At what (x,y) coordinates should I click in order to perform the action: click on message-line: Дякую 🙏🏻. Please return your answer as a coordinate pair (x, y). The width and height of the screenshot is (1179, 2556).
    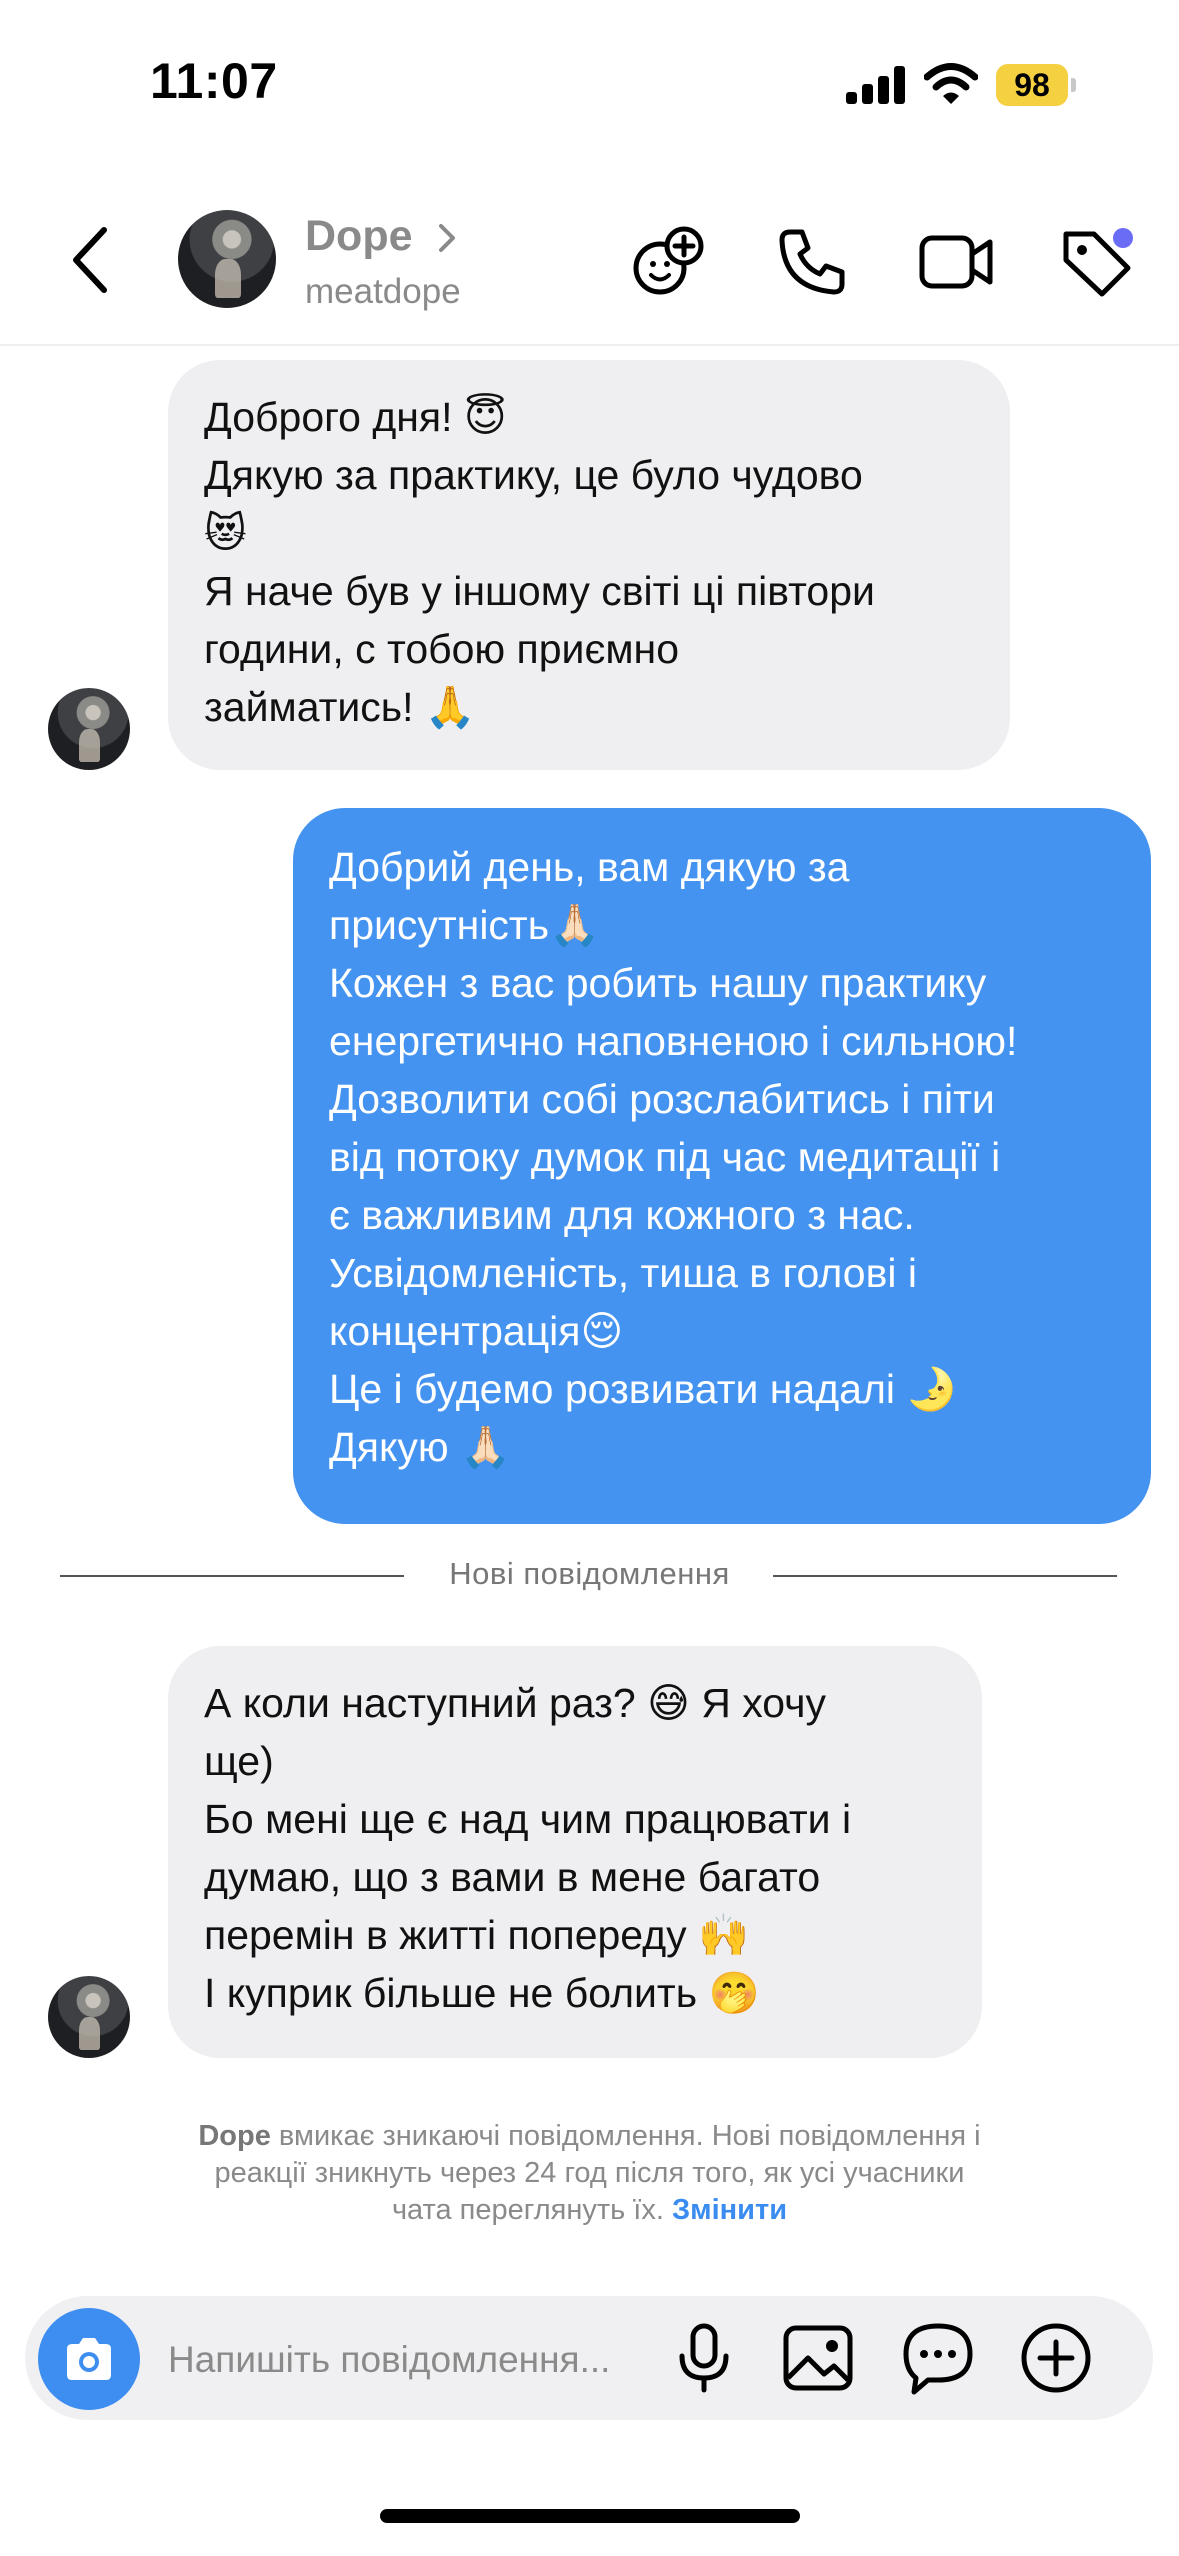
    Looking at the image, I should click on (420, 1447).